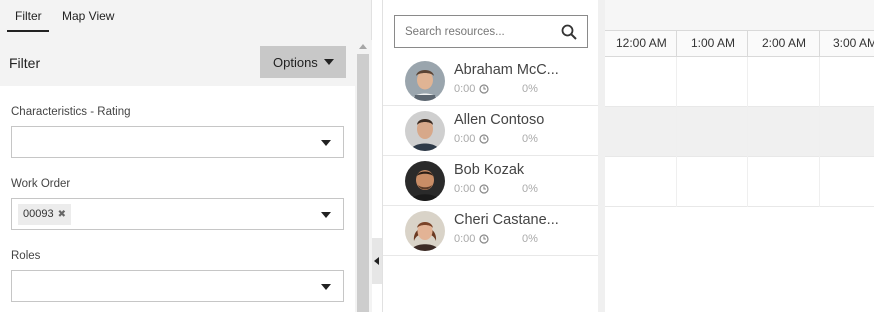  What do you see at coordinates (88, 16) in the screenshot?
I see `tab-map-view: Map View` at bounding box center [88, 16].